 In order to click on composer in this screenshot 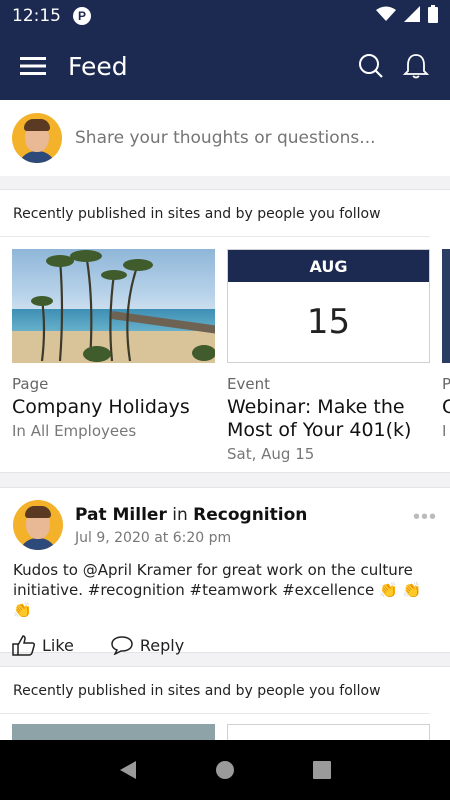, I will do `click(225, 138)`.